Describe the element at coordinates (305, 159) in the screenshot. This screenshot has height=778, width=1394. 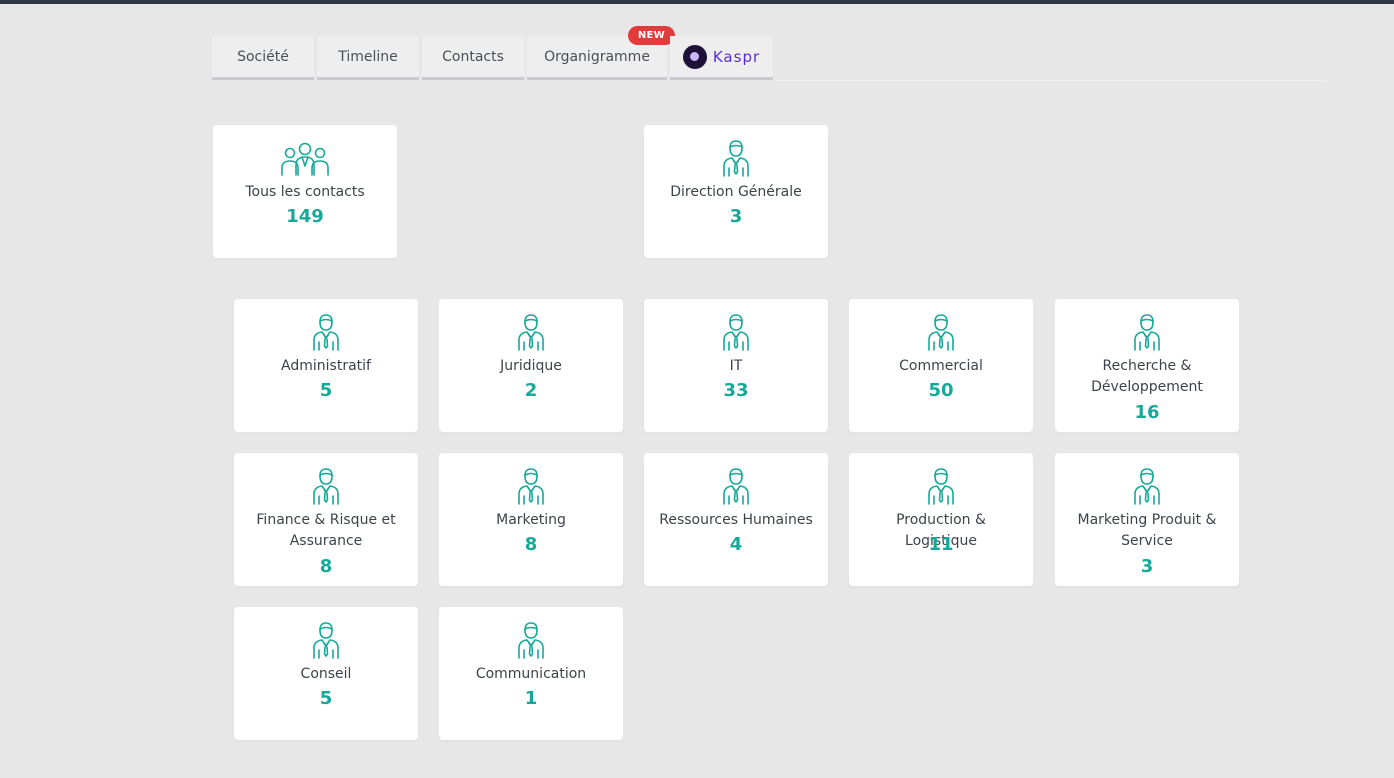
I see `group-icon` at that location.